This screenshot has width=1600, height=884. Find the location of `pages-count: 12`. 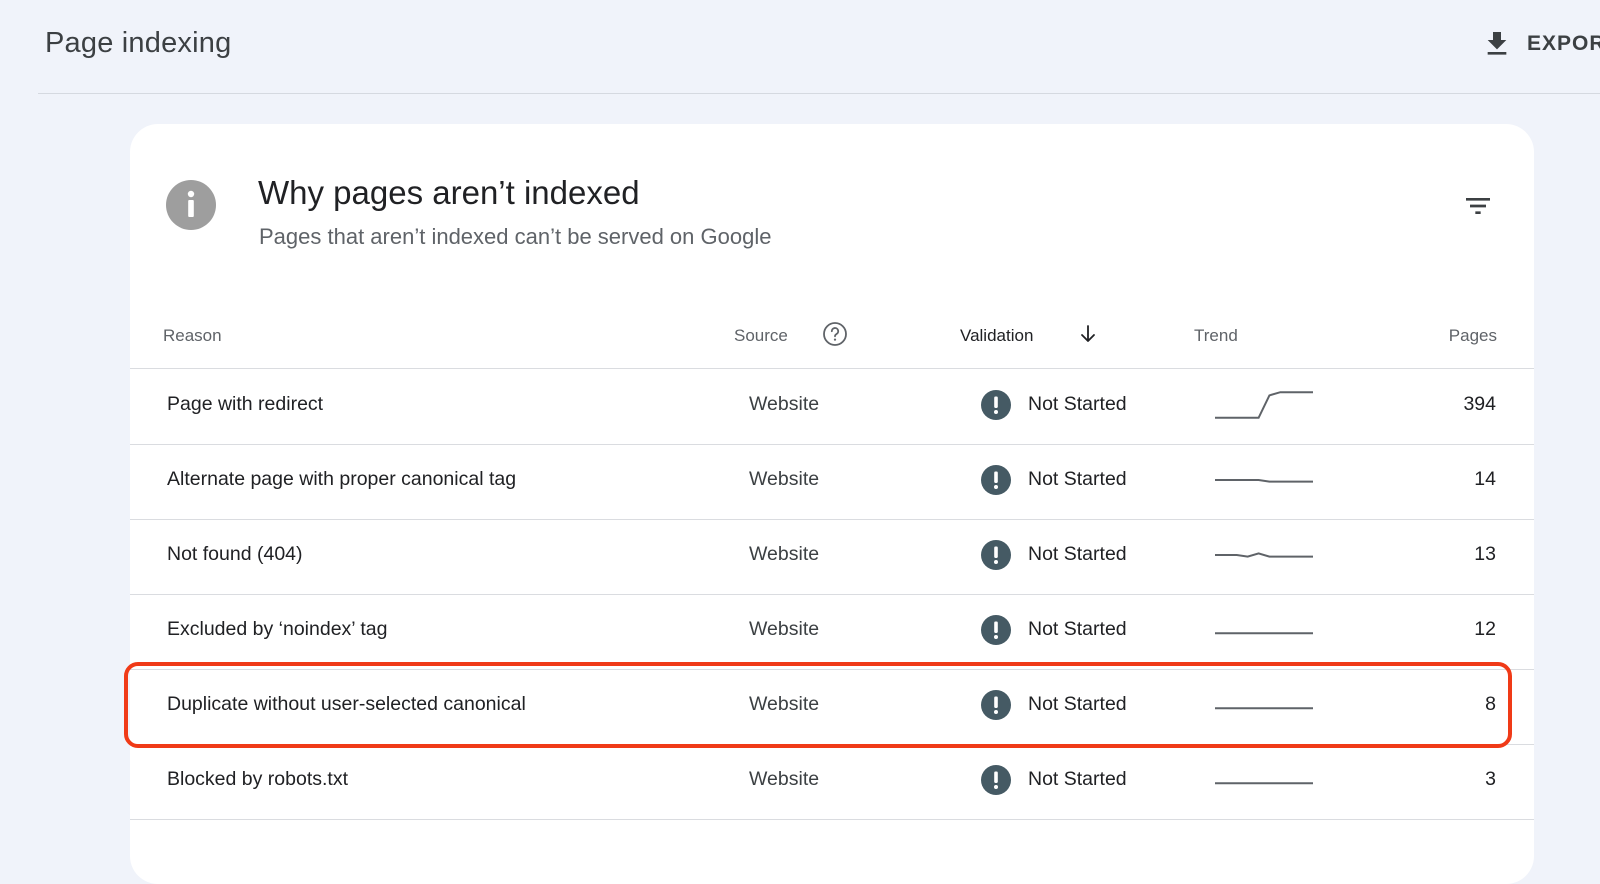

pages-count: 12 is located at coordinates (1485, 629).